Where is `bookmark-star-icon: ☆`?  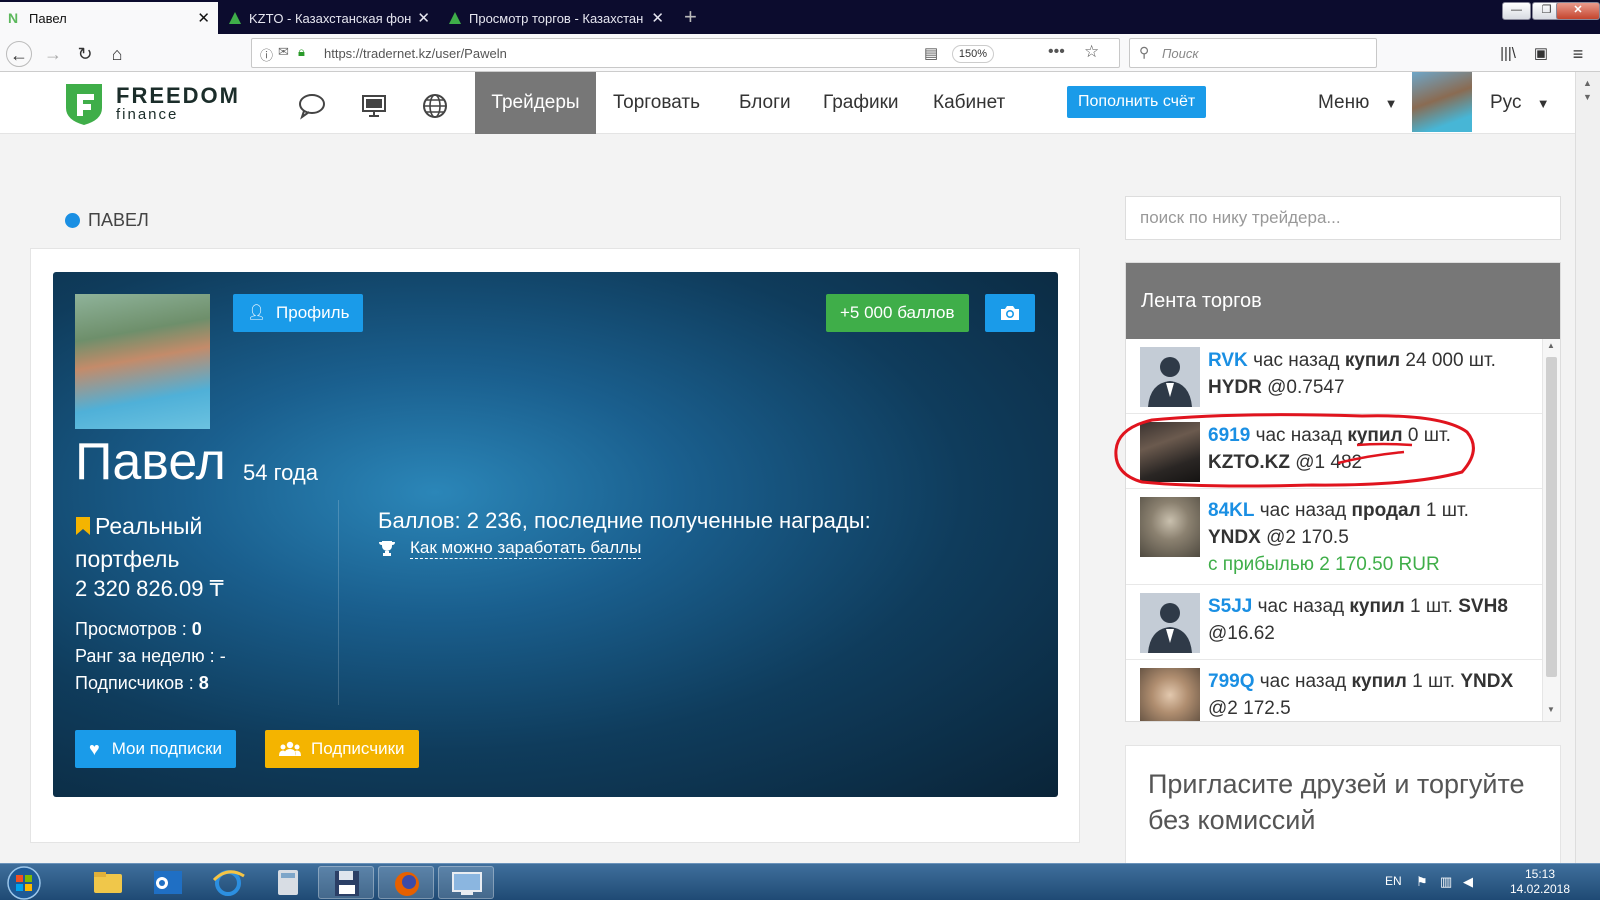 bookmark-star-icon: ☆ is located at coordinates (1091, 52).